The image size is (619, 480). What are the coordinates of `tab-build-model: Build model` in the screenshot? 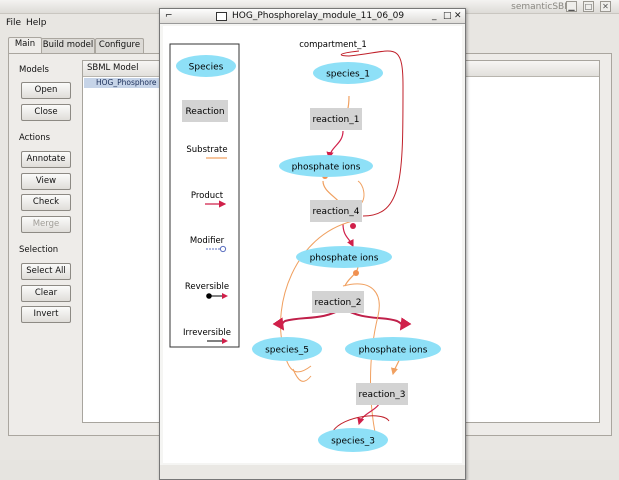 It's located at (68, 45).